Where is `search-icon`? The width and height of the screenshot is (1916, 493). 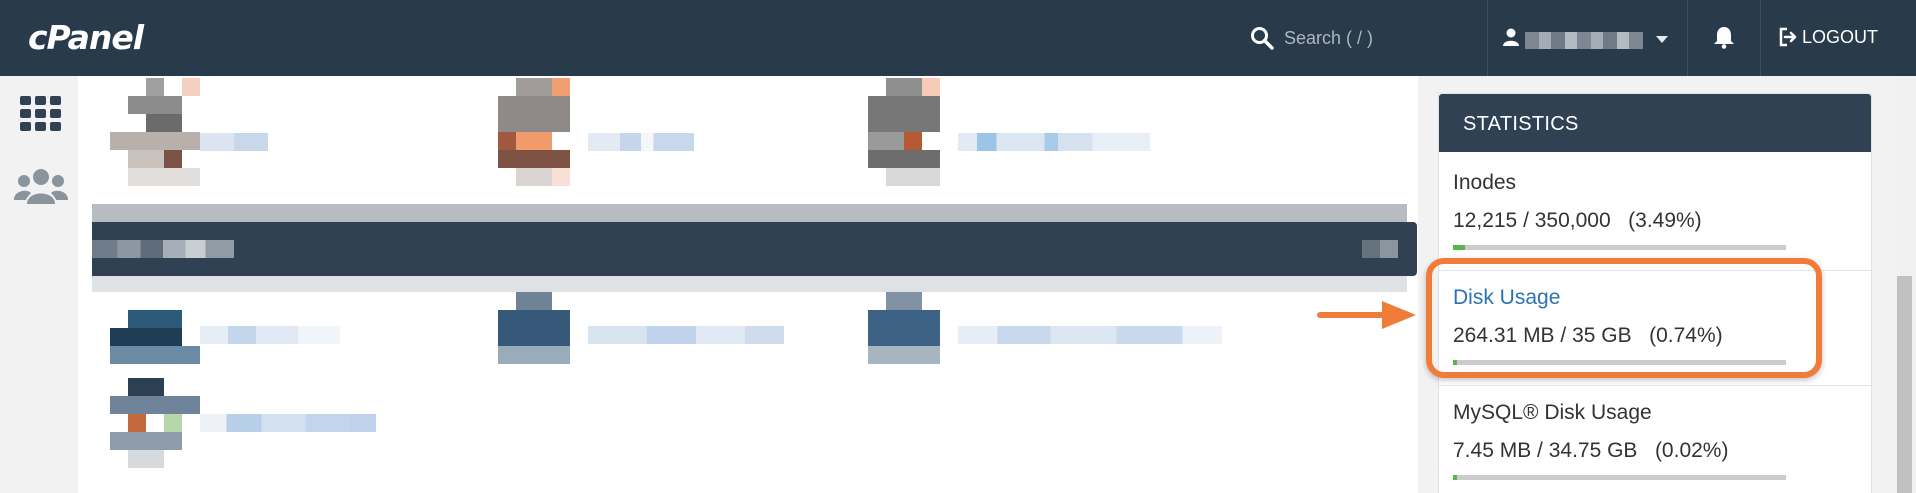 search-icon is located at coordinates (1262, 38).